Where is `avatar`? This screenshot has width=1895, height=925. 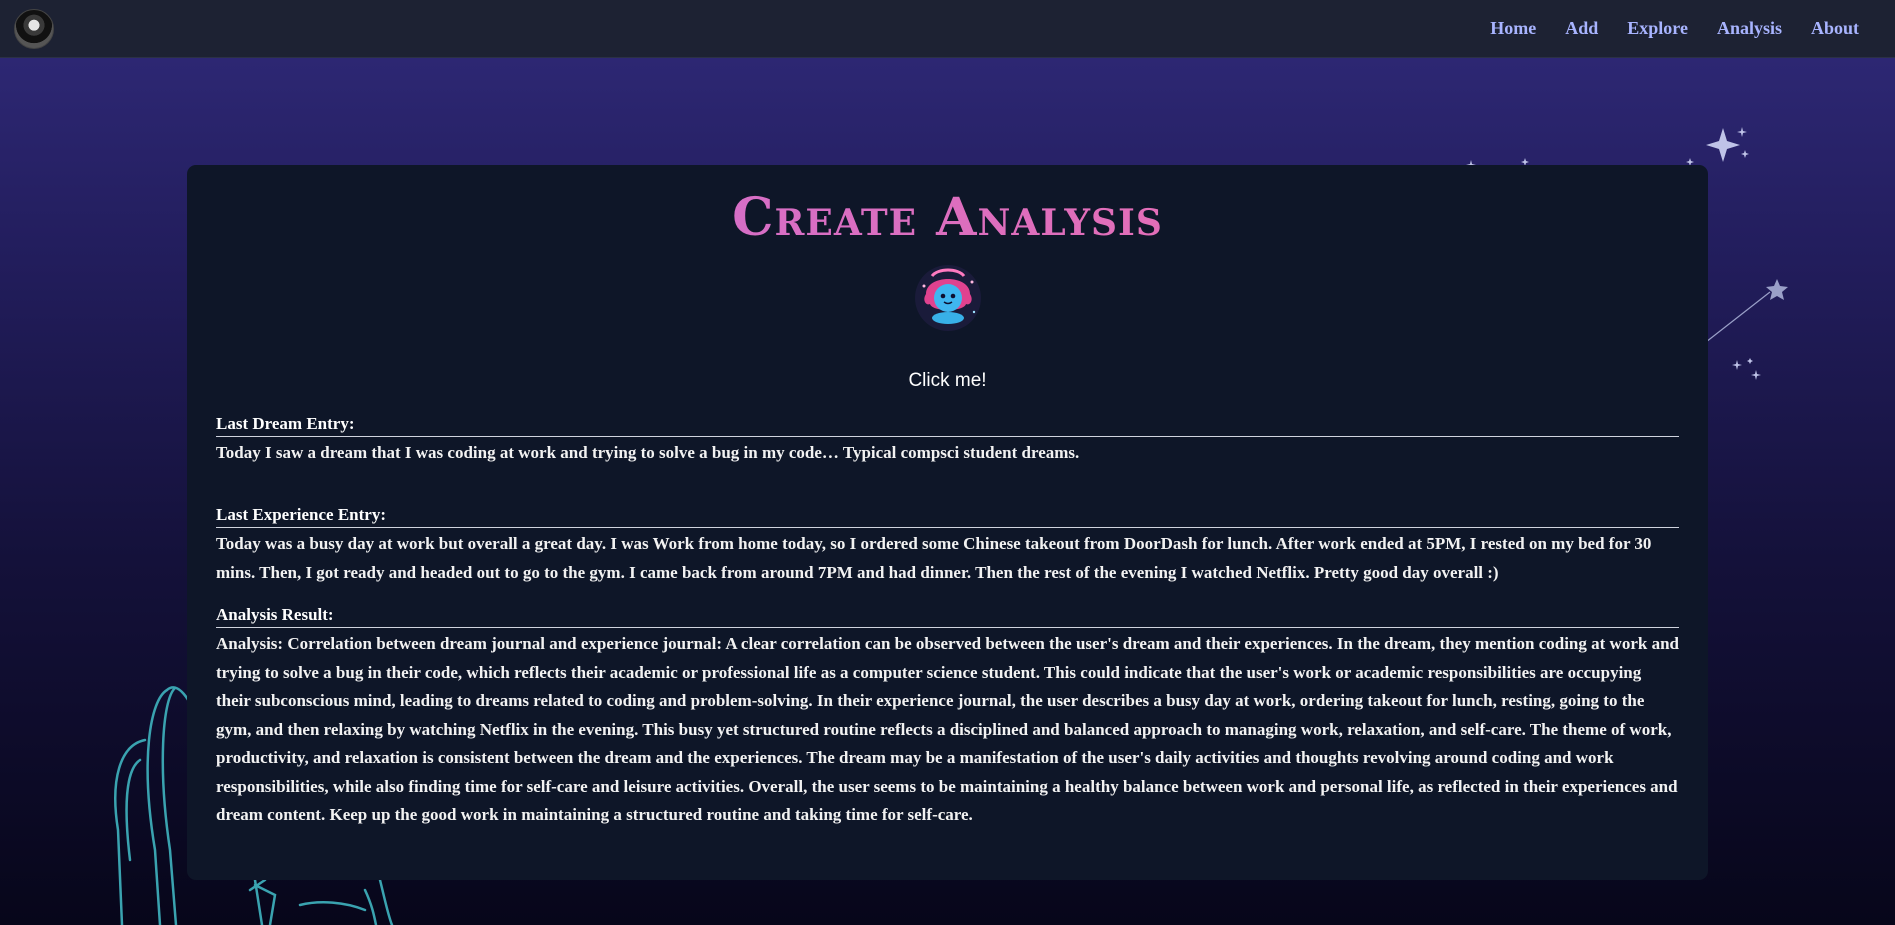 avatar is located at coordinates (34, 28).